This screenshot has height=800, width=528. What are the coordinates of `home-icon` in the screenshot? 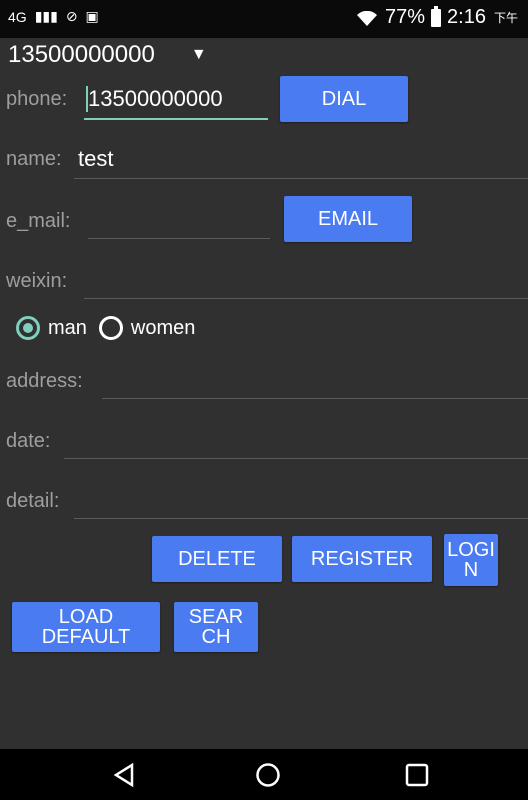 It's located at (268, 775).